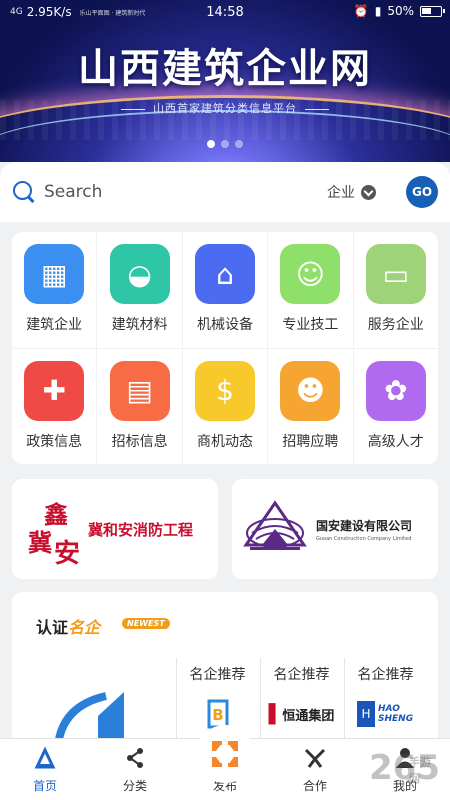 The height and width of the screenshot is (800, 450). What do you see at coordinates (135, 758) in the screenshot?
I see `category-icon` at bounding box center [135, 758].